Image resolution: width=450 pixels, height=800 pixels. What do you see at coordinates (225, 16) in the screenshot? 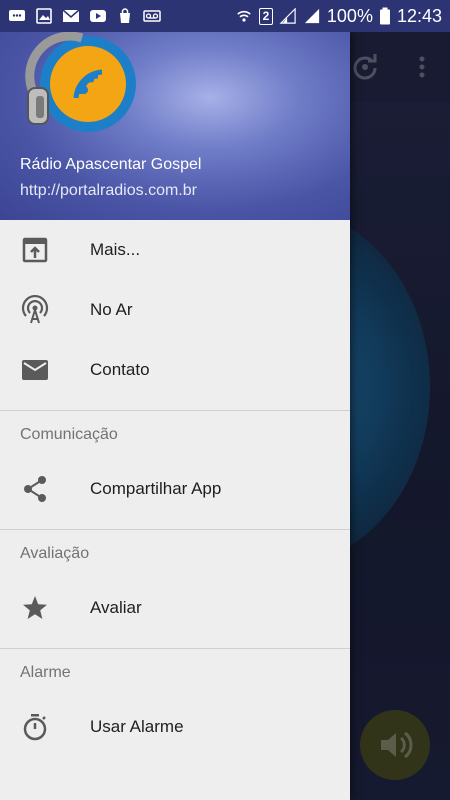
I see `status-bar: 2 100% 12:43` at bounding box center [225, 16].